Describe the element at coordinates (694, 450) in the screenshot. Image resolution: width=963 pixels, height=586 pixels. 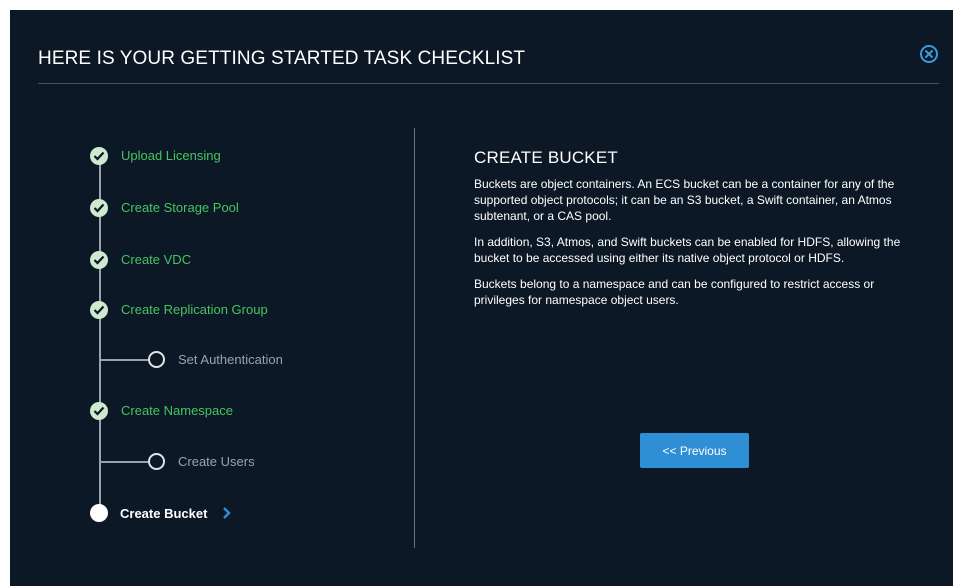
I see `previous-button: << Previous` at that location.